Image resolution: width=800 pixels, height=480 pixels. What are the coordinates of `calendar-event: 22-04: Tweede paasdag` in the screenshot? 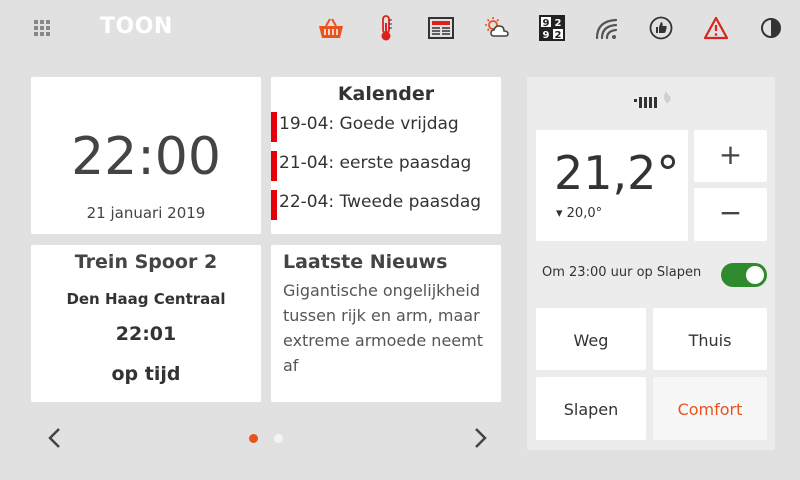 It's located at (385, 205).